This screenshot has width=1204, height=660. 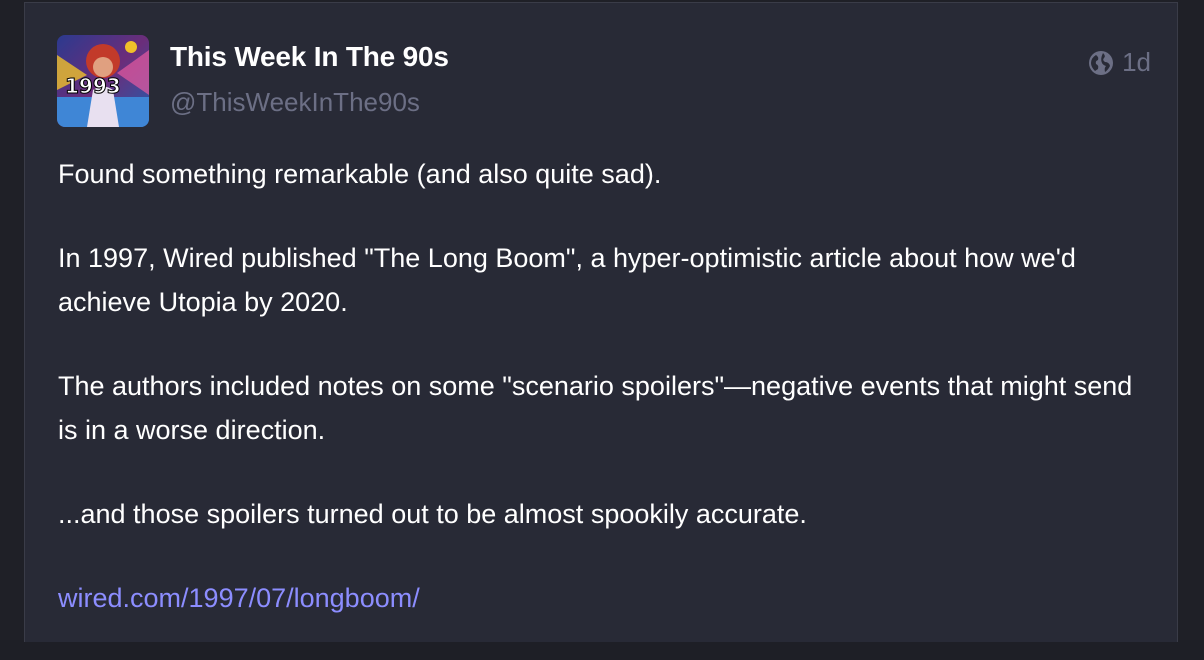 What do you see at coordinates (239, 598) in the screenshot?
I see `article-link: wired.com/1997/07/longboom/` at bounding box center [239, 598].